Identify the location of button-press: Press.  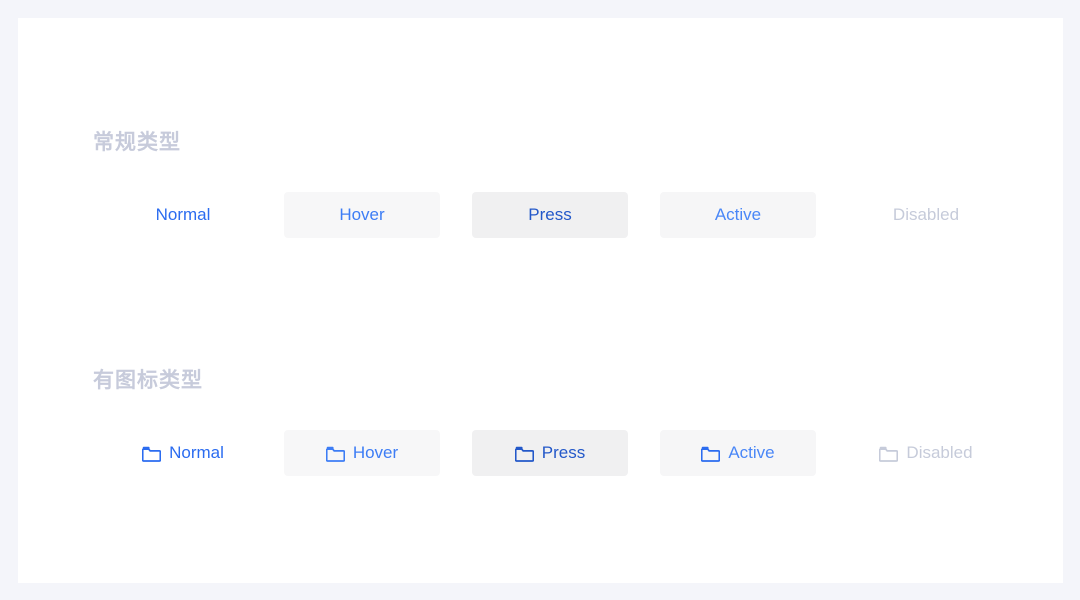
(550, 215).